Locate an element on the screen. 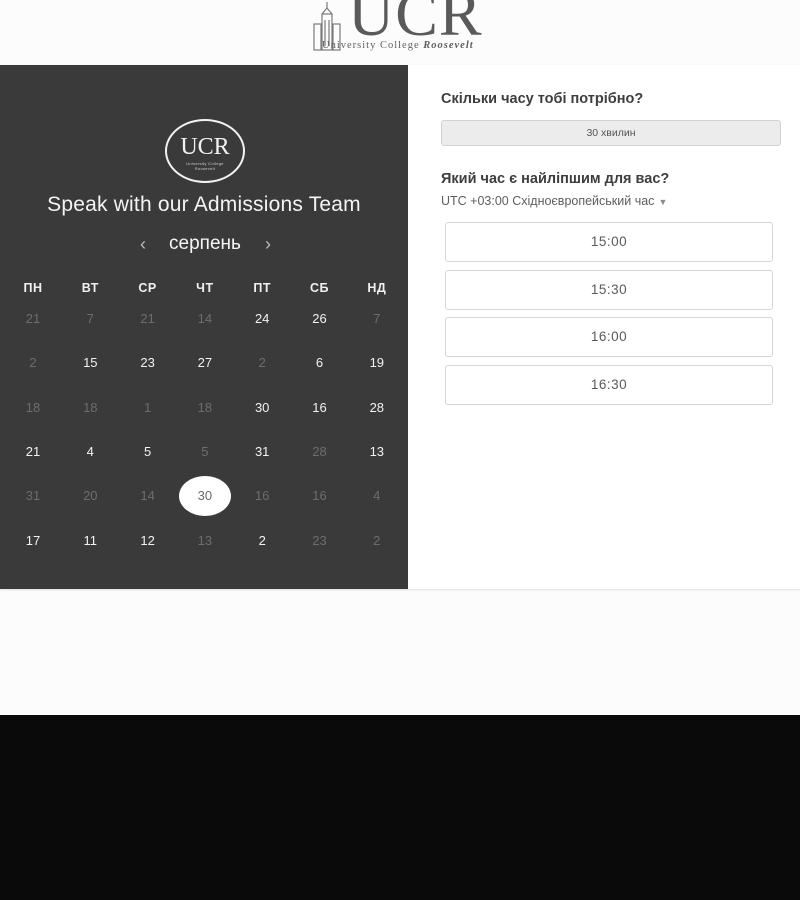  calendar-day-number: 7 is located at coordinates (90, 318).